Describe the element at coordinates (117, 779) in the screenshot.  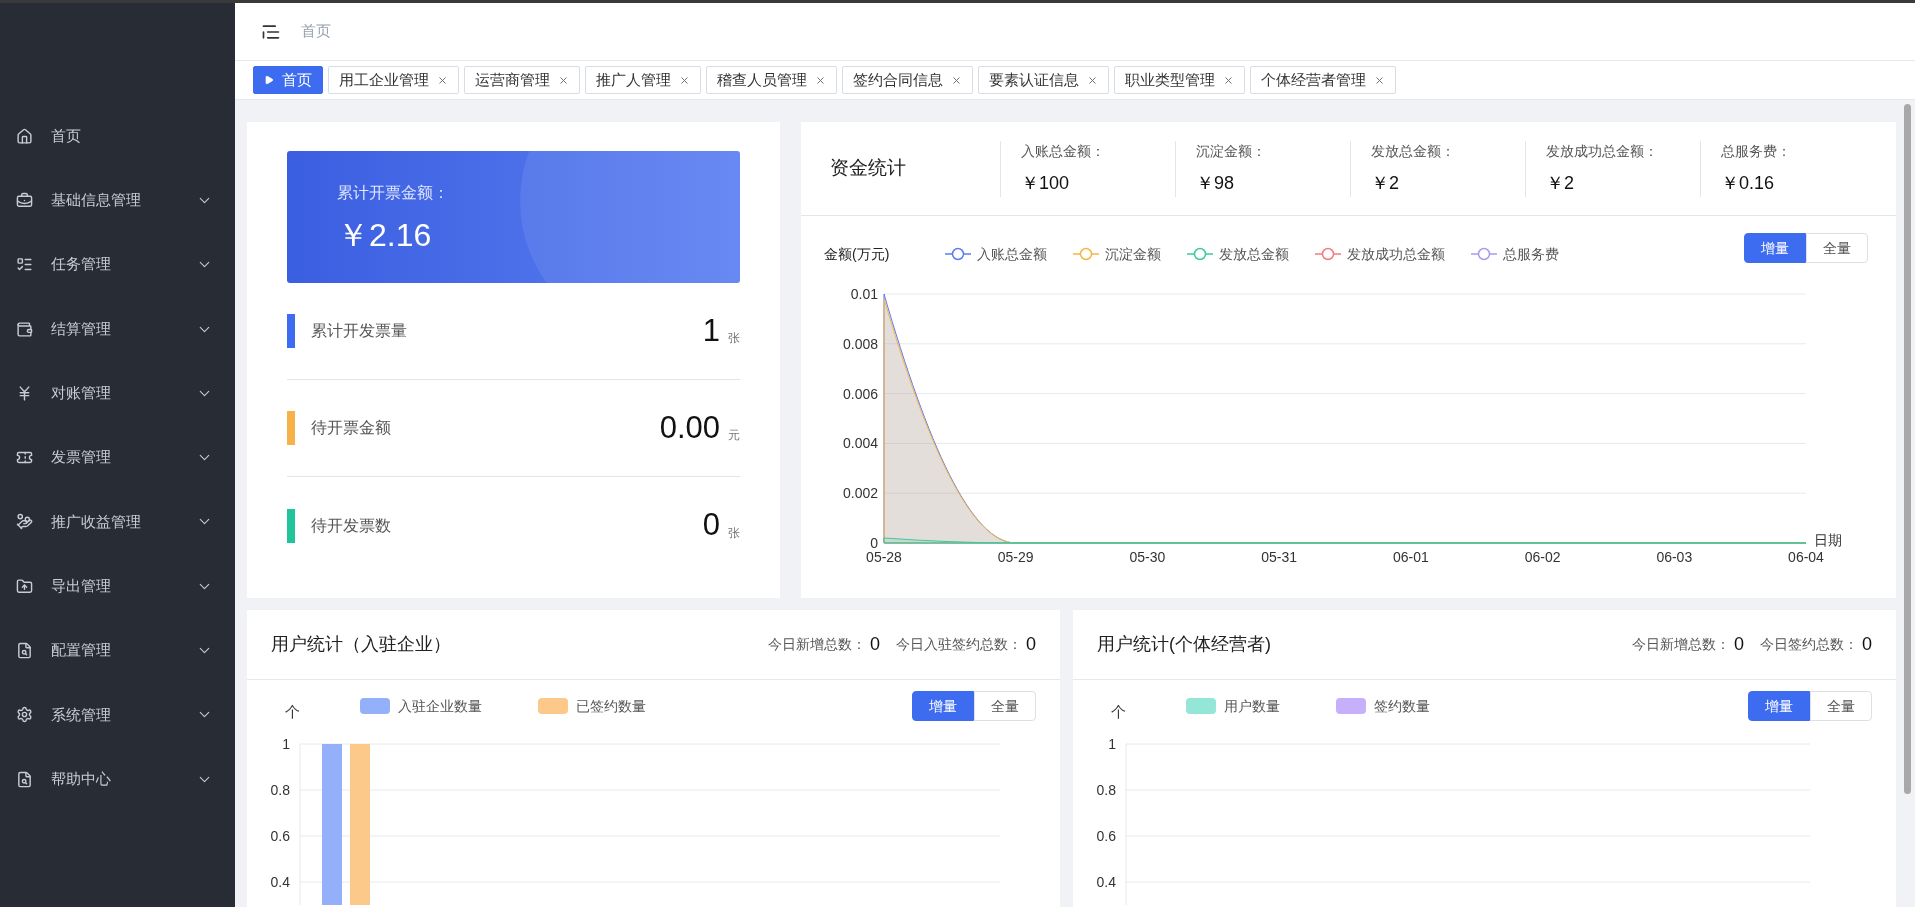
I see `sidebar-item: 帮助中心` at that location.